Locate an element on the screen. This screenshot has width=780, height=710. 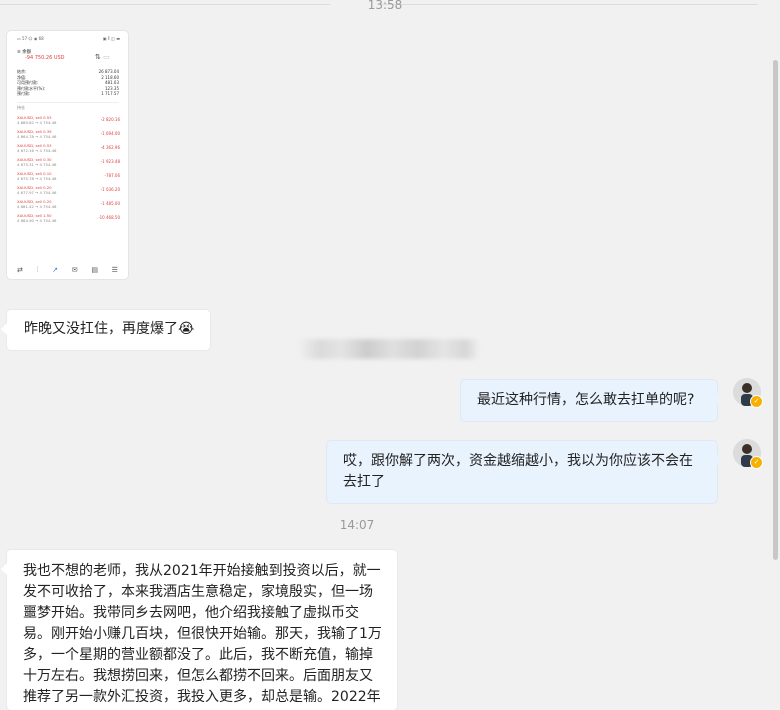
summary-row: 预付款: 1 717.57 is located at coordinates (68, 94).